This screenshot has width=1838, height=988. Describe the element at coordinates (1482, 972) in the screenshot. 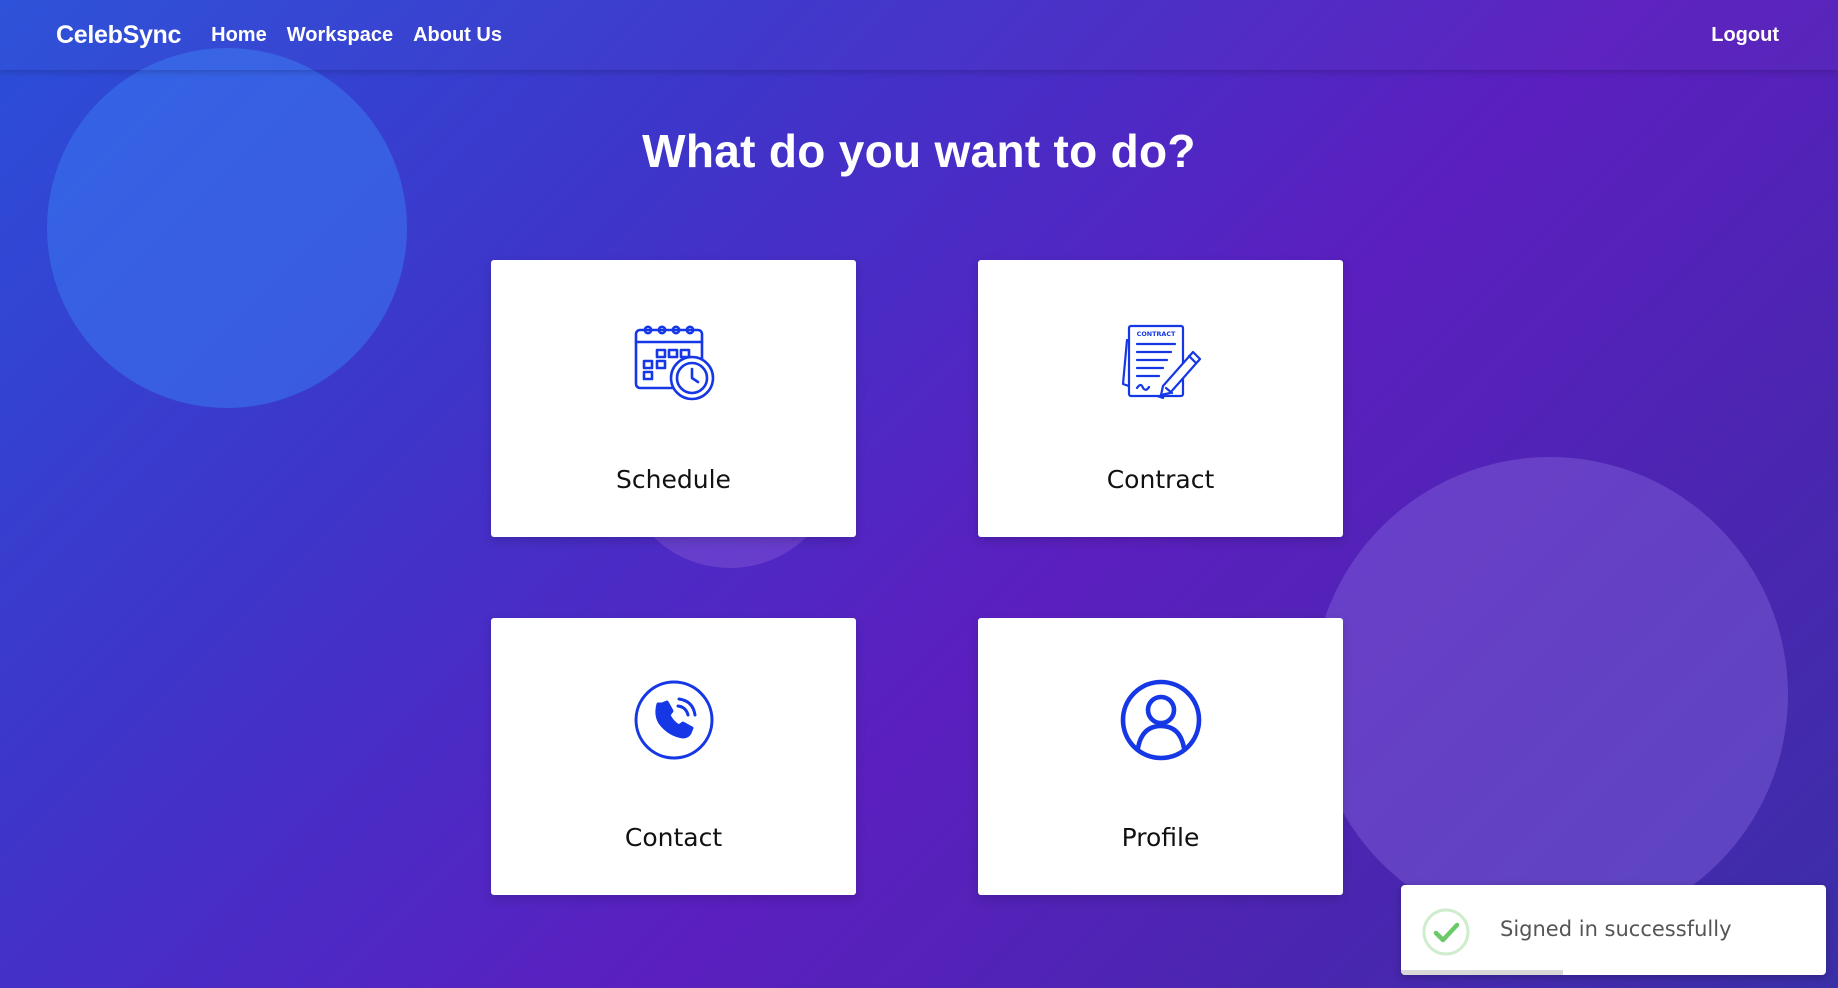

I see `toast-progress-bar` at that location.